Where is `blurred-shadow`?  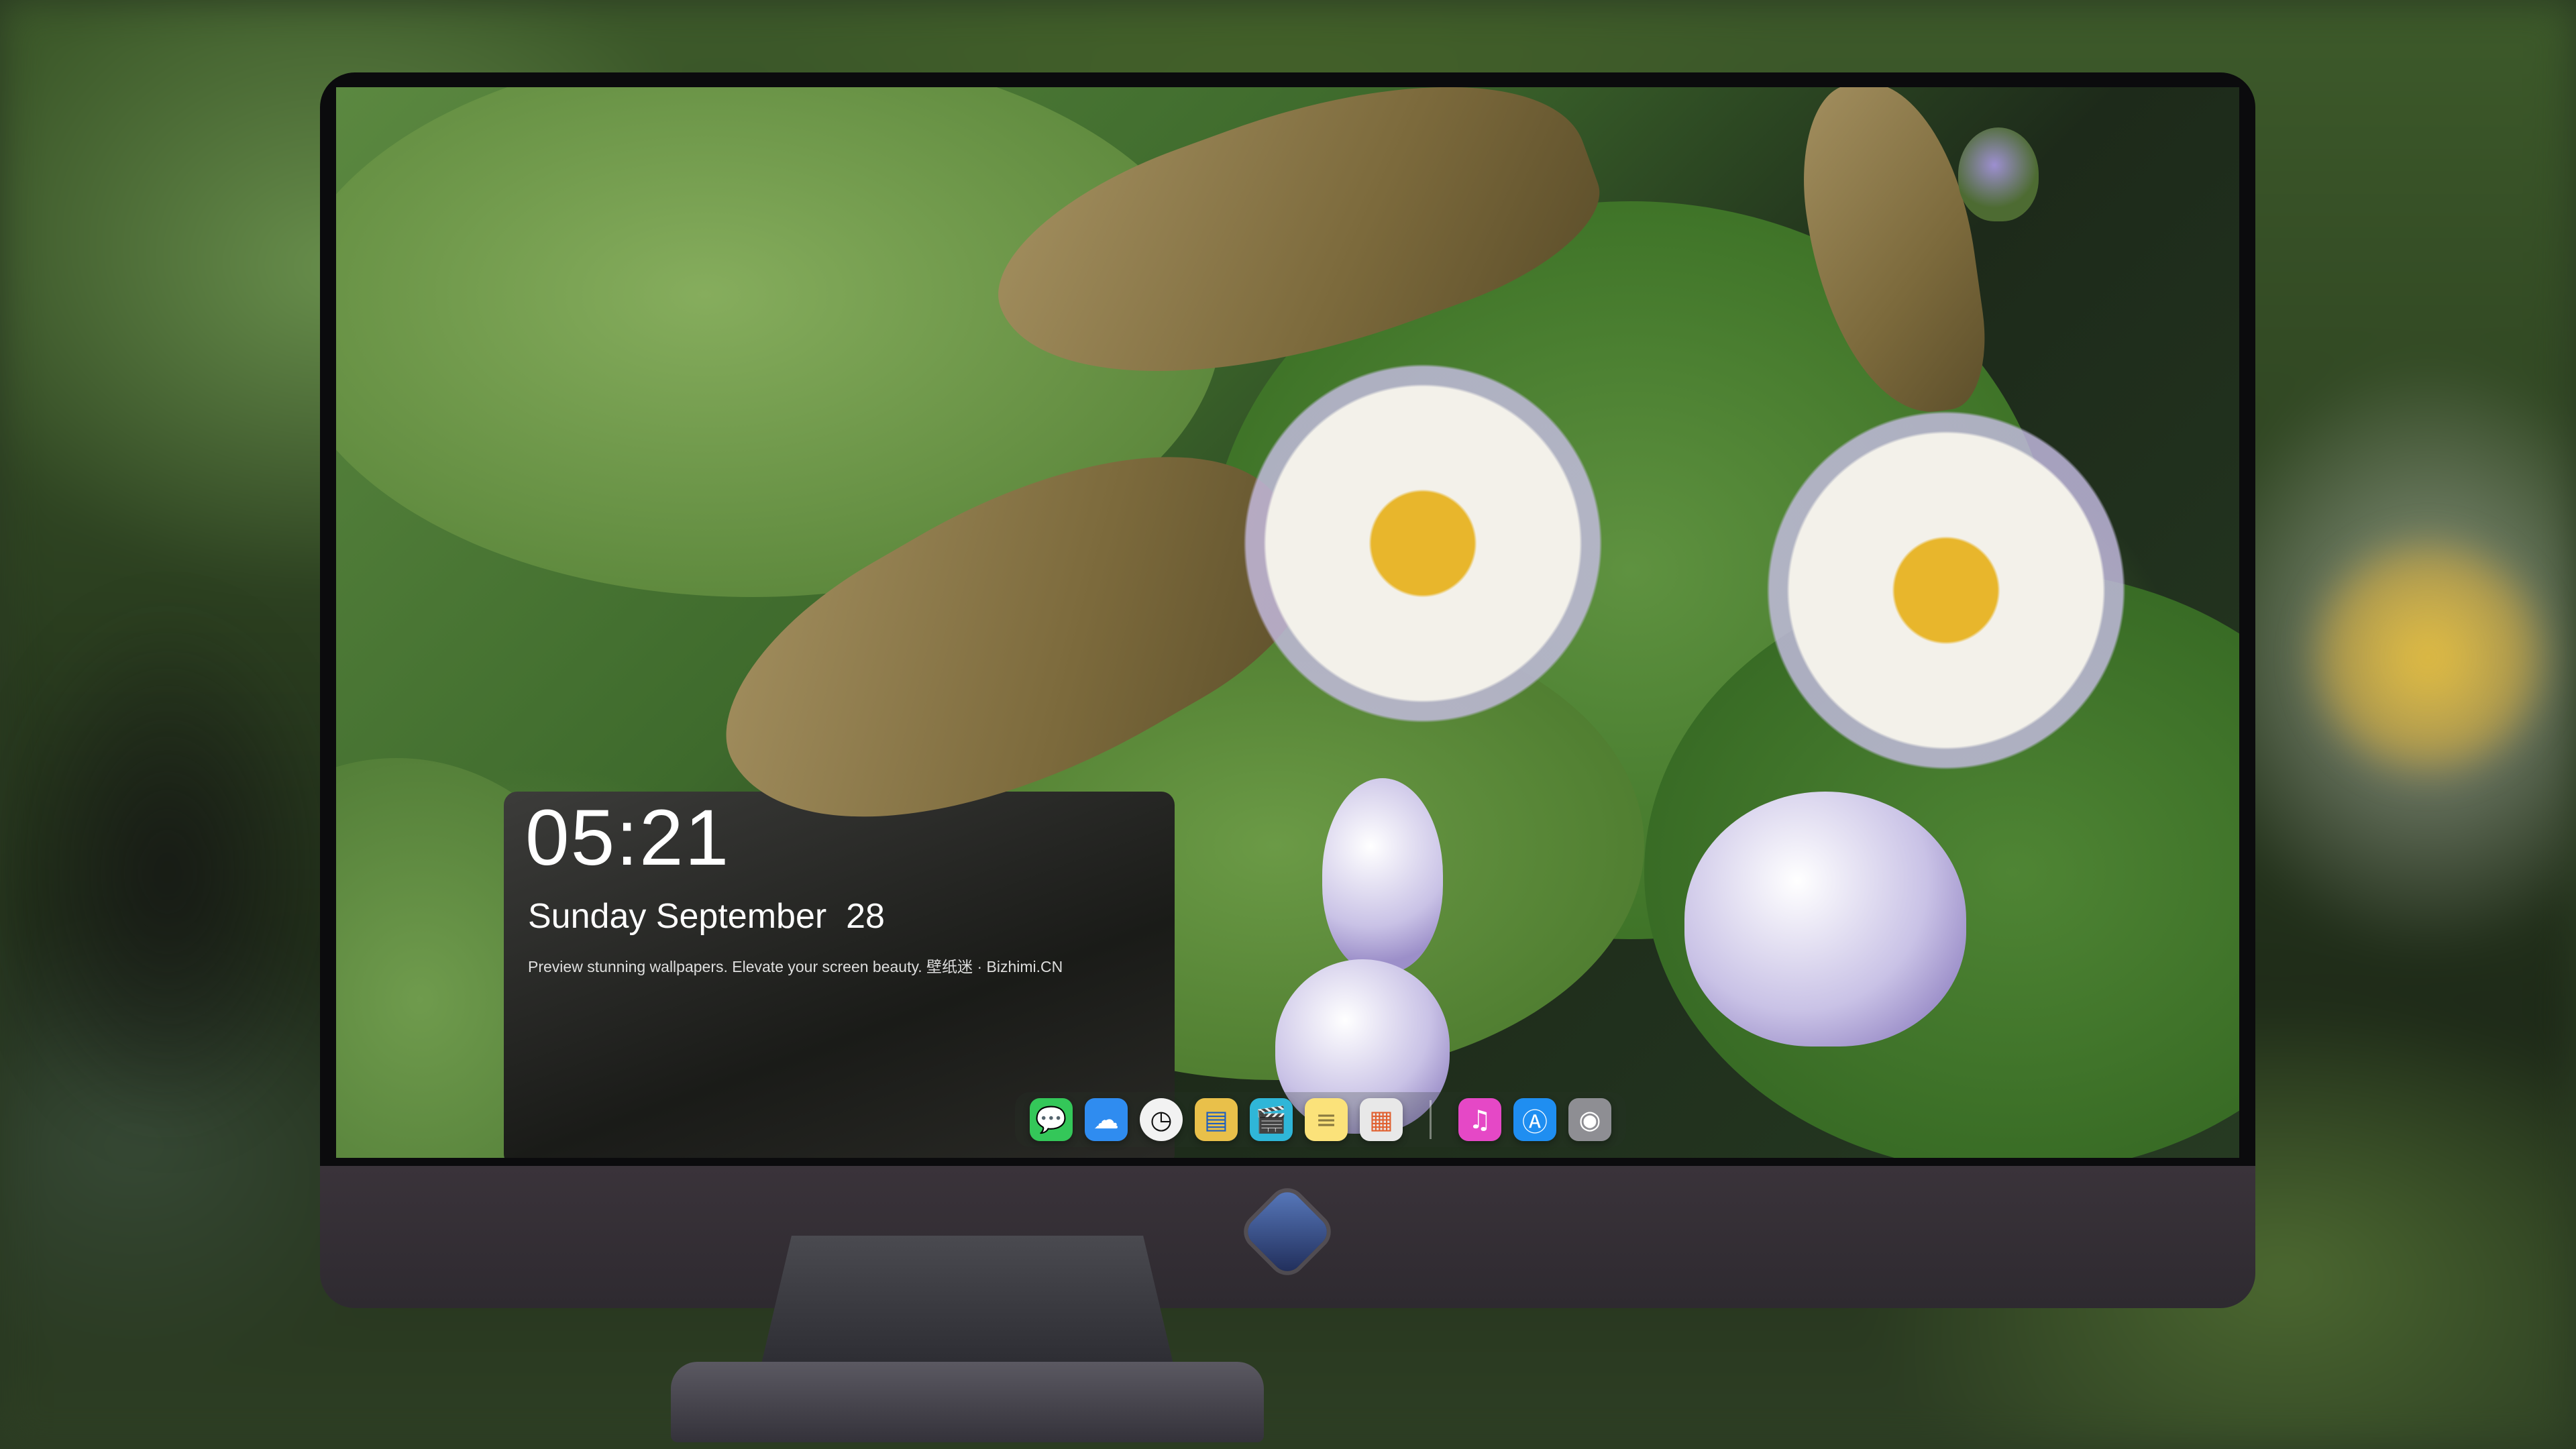 blurred-shadow is located at coordinates (167, 872).